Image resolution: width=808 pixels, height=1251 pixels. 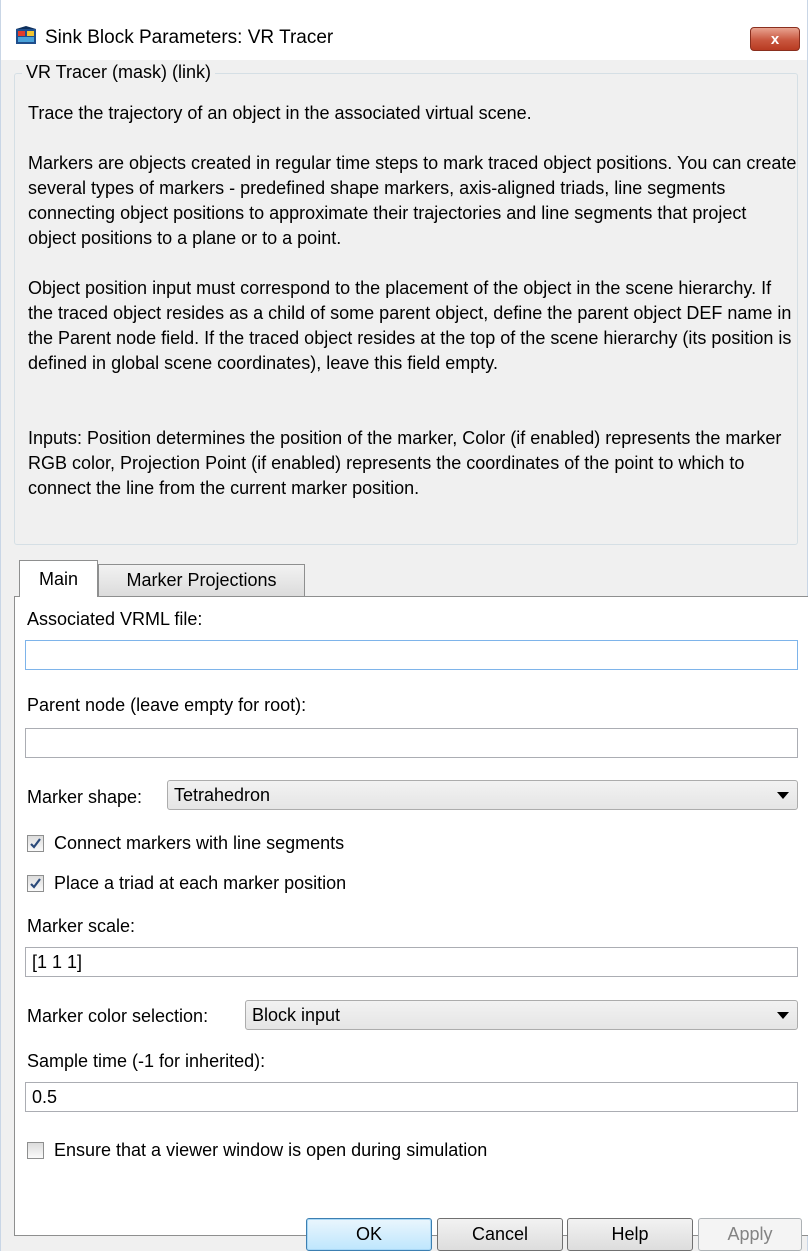 What do you see at coordinates (750, 1234) in the screenshot?
I see `apply-button: Apply` at bounding box center [750, 1234].